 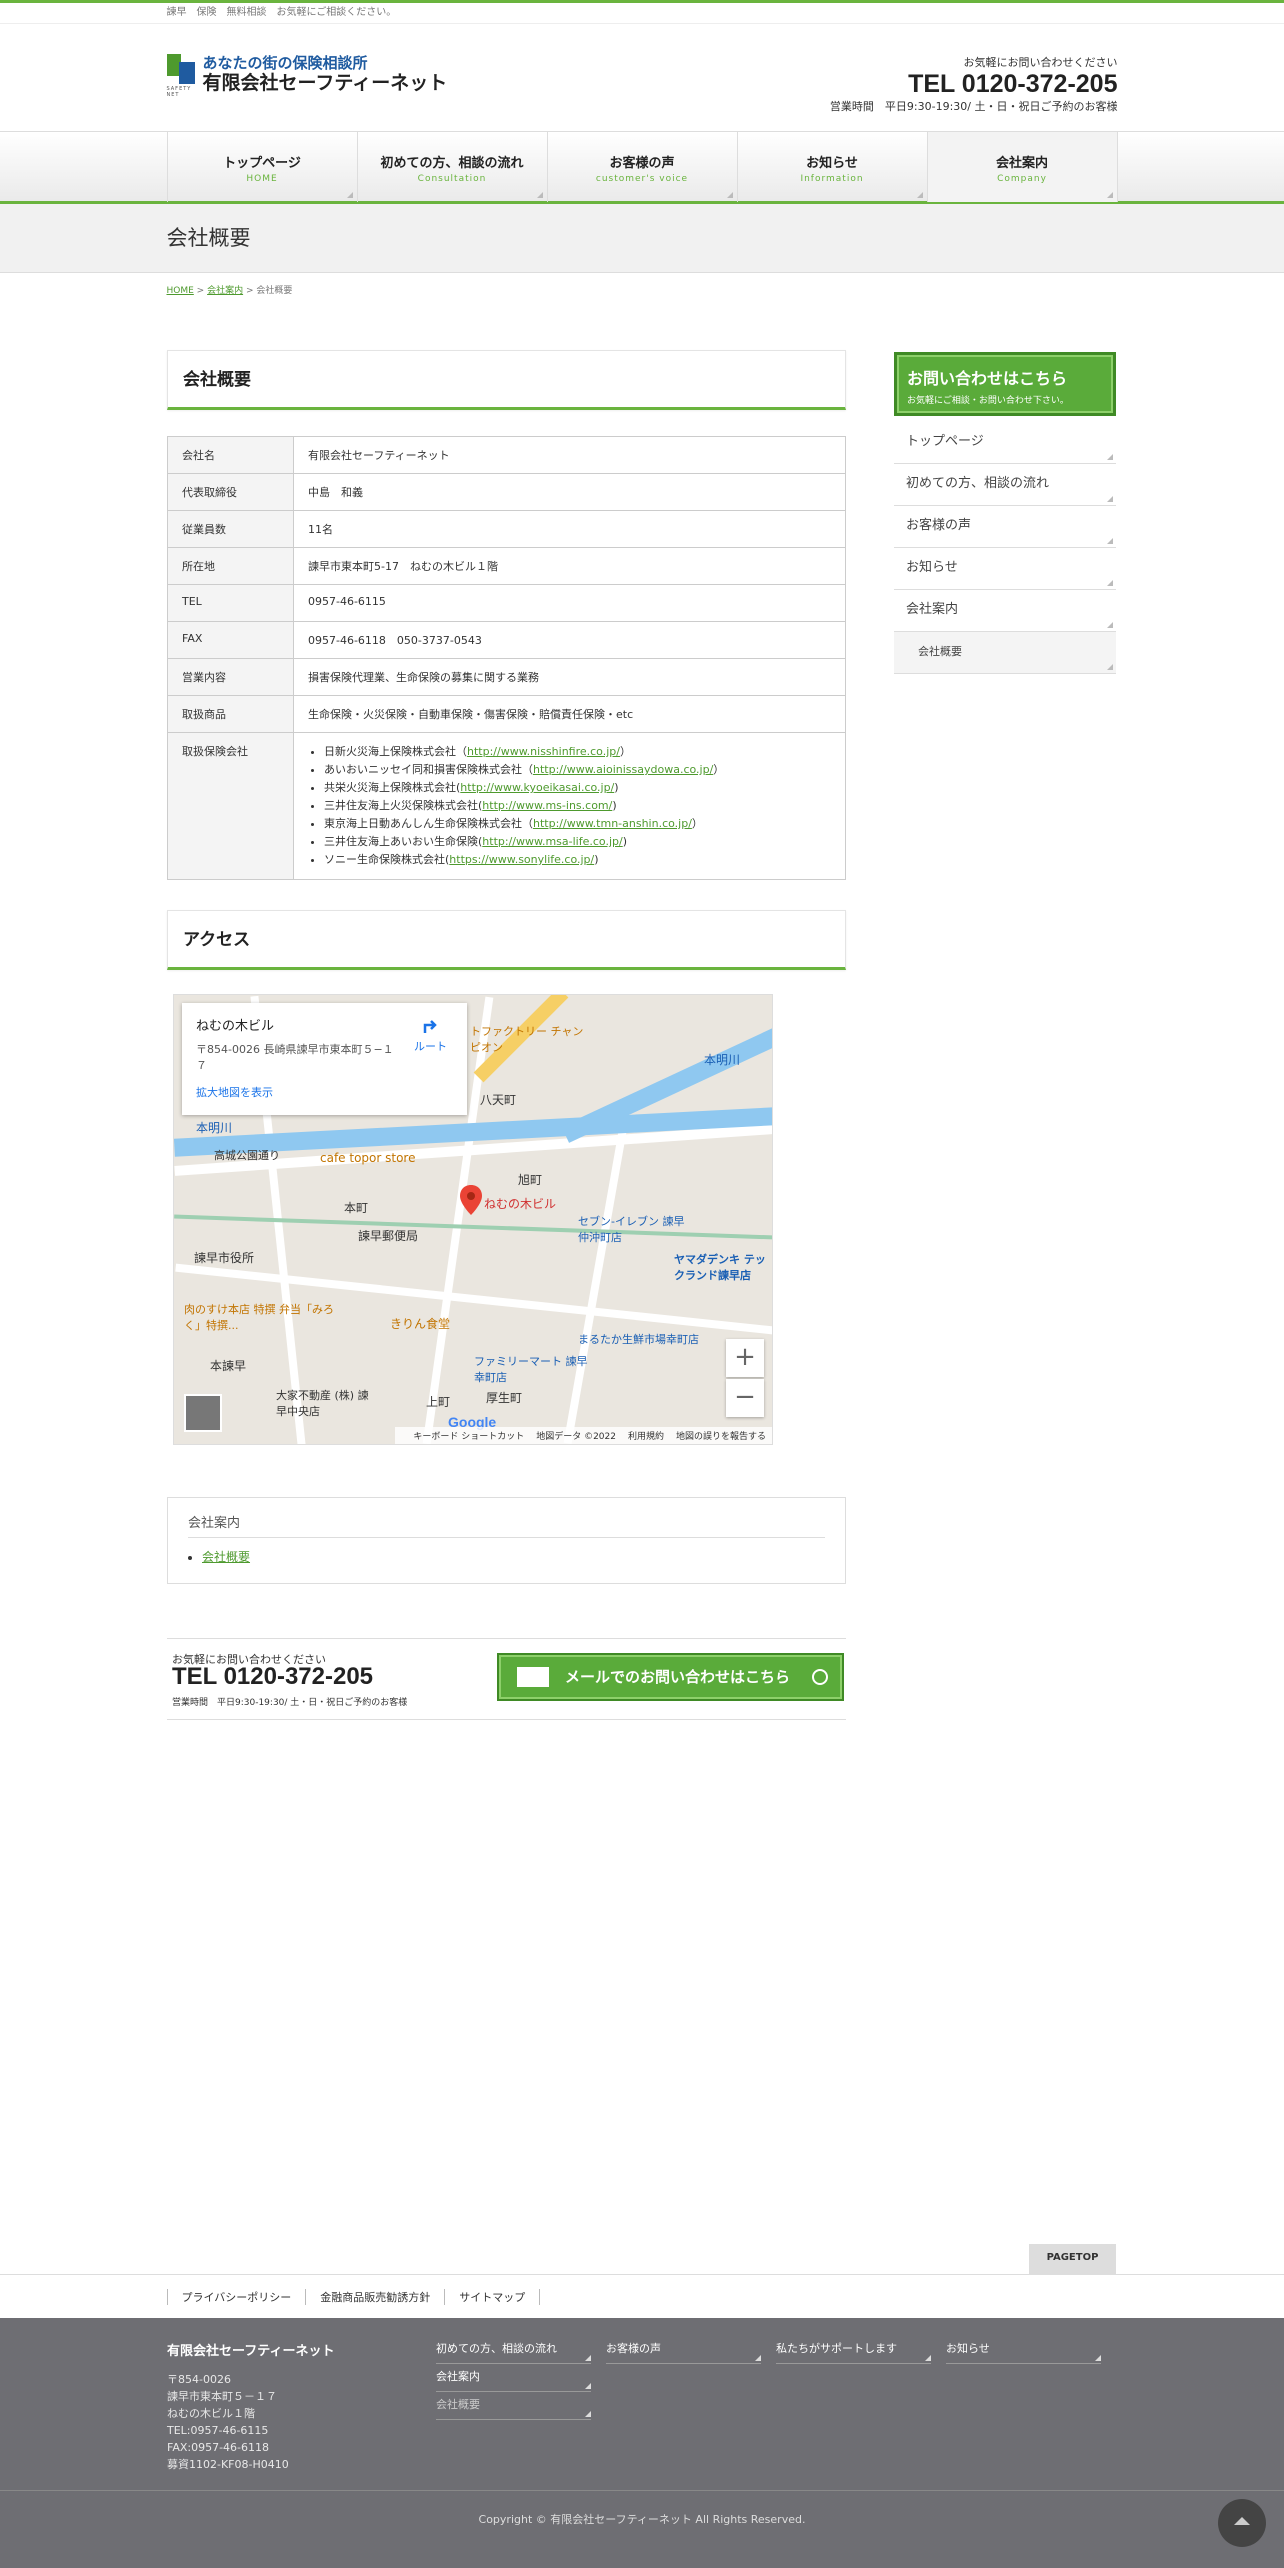 I want to click on insurer-link: https://www.sonylife.co.jp/, so click(x=521, y=859).